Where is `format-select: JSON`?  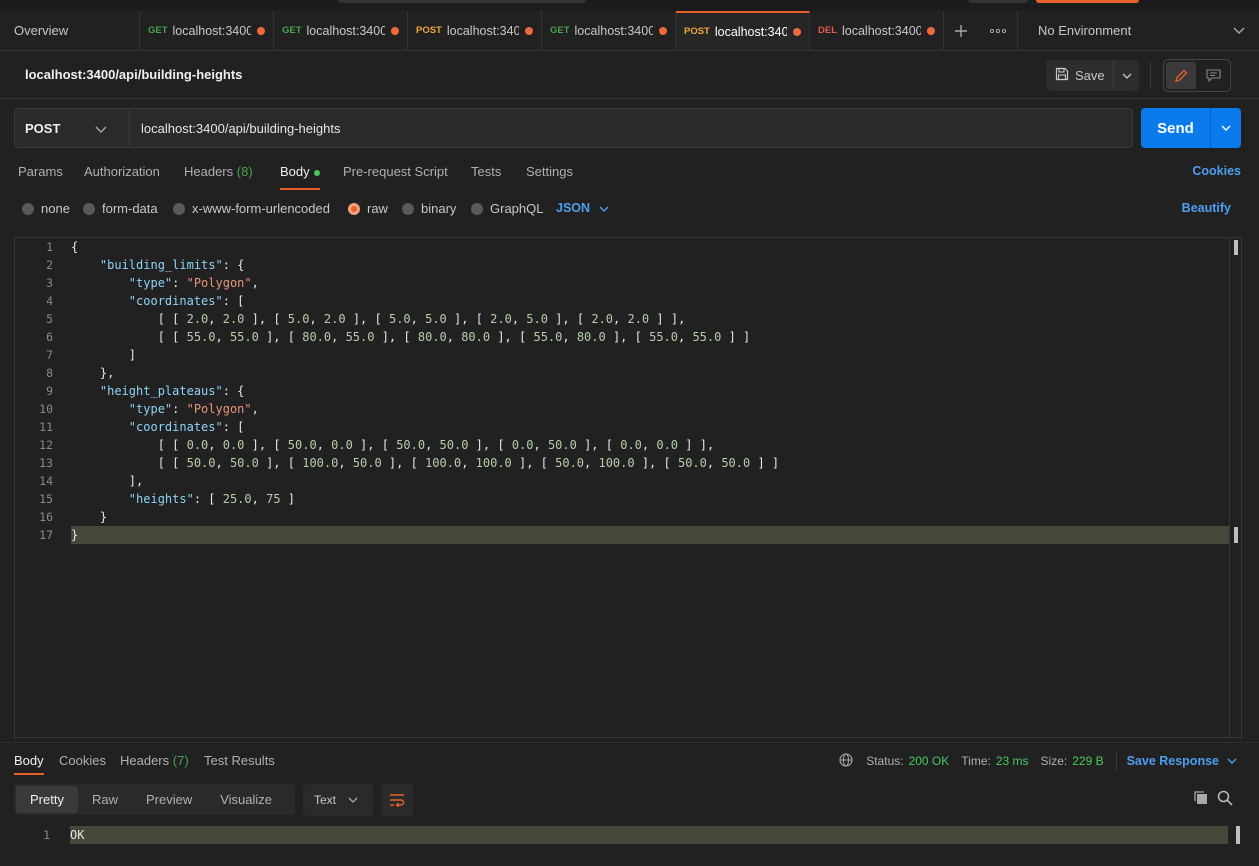
format-select: JSON is located at coordinates (582, 208).